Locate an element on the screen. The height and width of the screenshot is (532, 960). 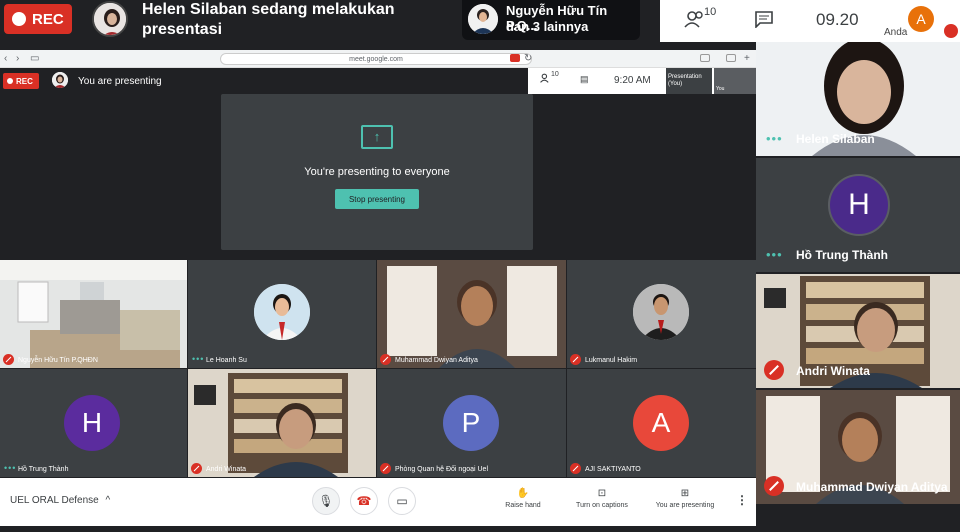
people-button: 10 is located at coordinates (700, 18).